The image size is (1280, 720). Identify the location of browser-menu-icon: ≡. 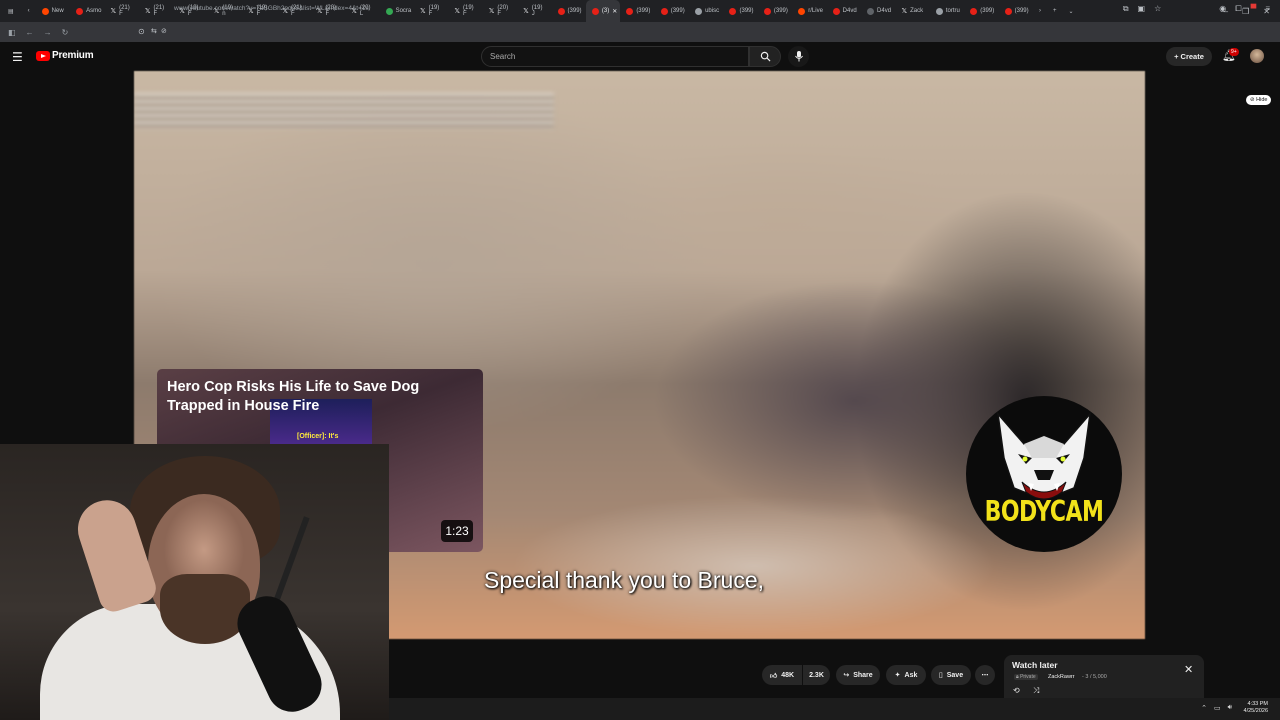
(1267, 9).